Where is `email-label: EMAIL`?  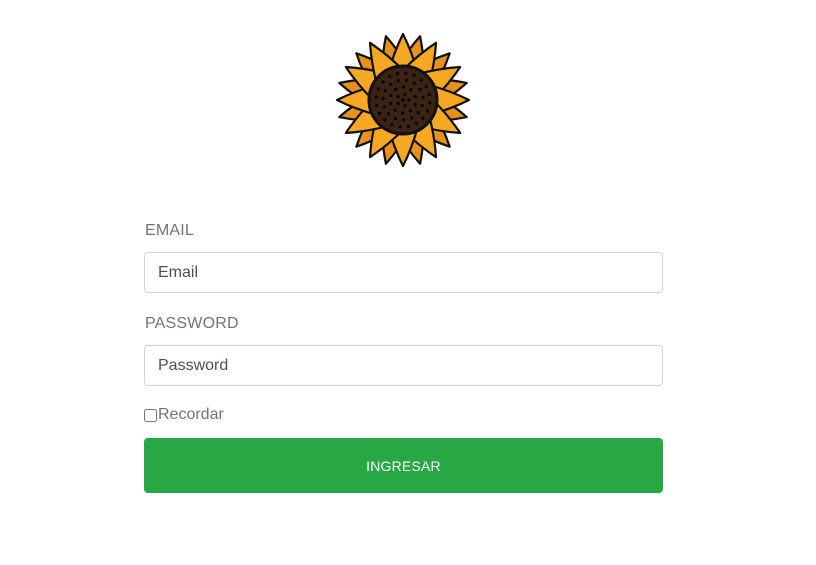
email-label: EMAIL is located at coordinates (170, 230).